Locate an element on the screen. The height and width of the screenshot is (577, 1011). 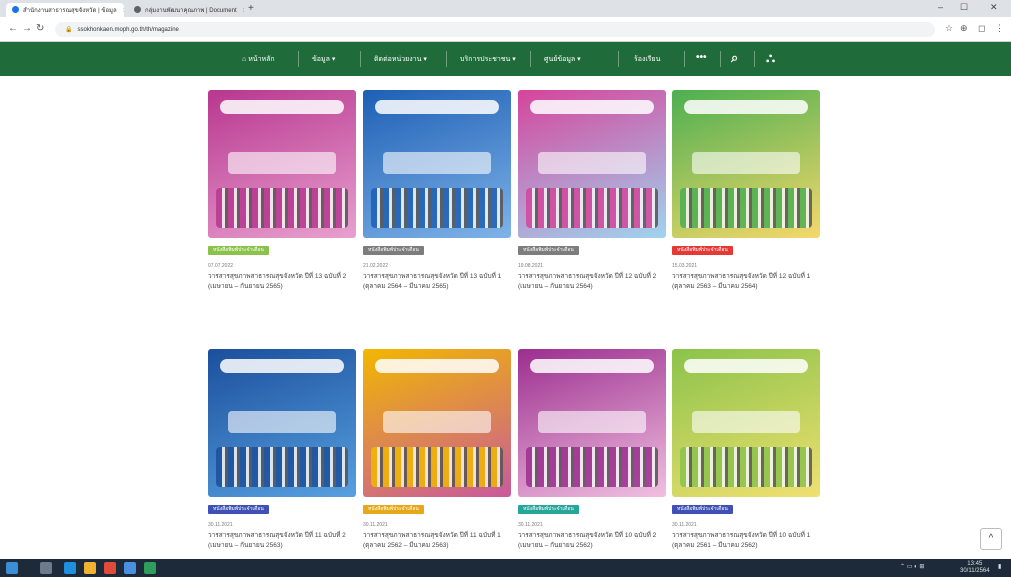
chrome-icon is located at coordinates (130, 568).